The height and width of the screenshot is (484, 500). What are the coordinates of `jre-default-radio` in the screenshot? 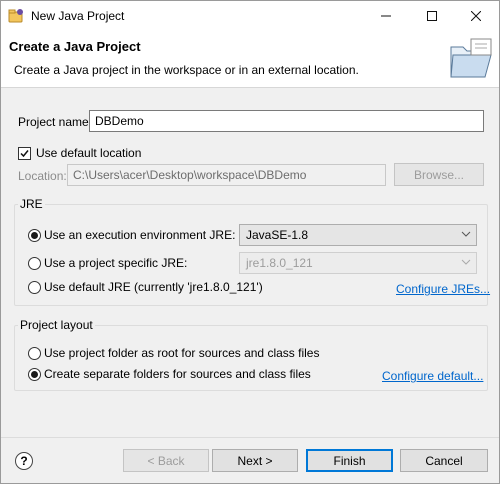 It's located at (34, 287).